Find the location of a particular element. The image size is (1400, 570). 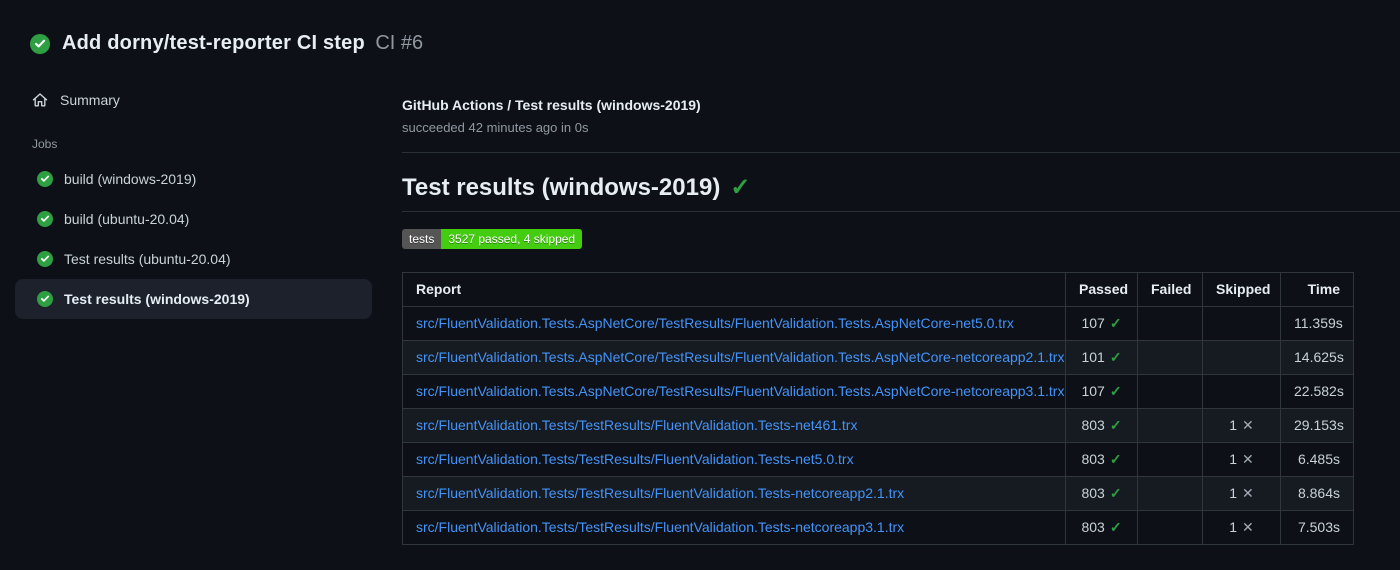

sidebar-item-summary: Summary is located at coordinates (193, 100).